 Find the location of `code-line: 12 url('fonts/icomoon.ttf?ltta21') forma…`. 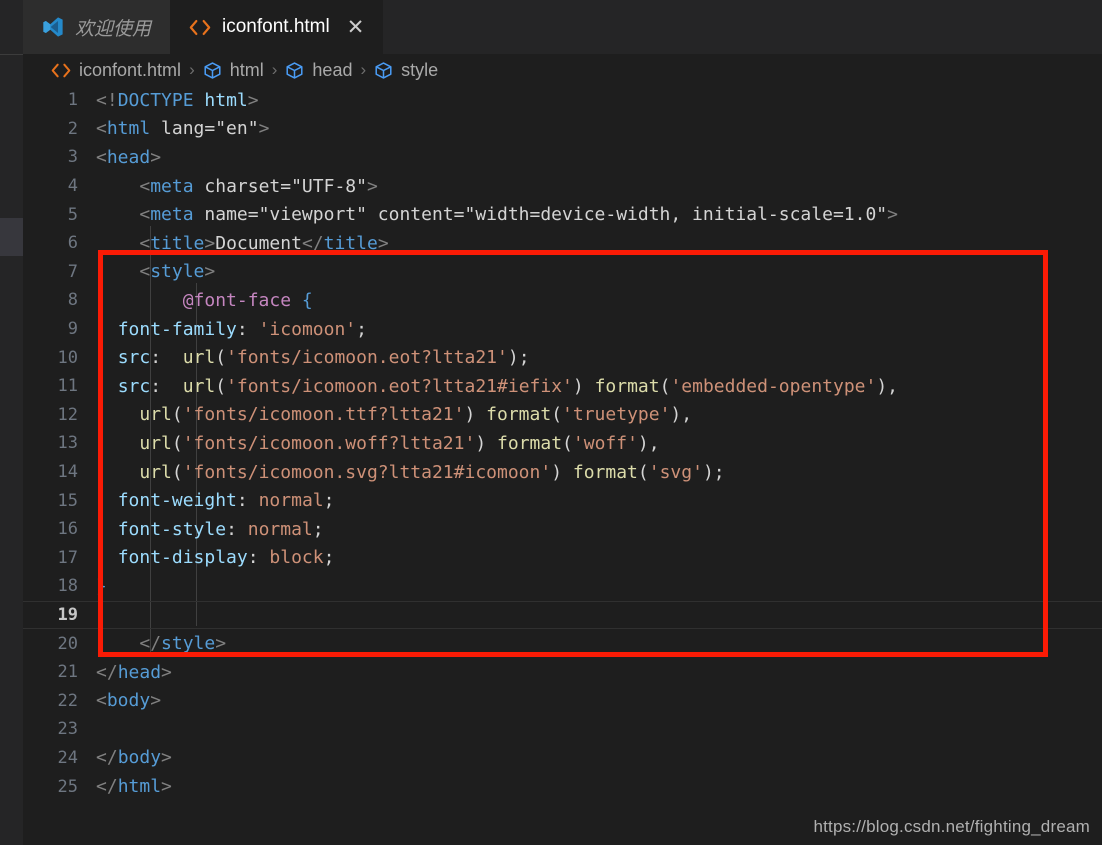

code-line: 12 url('fonts/icomoon.ttf?ltta21') forma… is located at coordinates (562, 415).